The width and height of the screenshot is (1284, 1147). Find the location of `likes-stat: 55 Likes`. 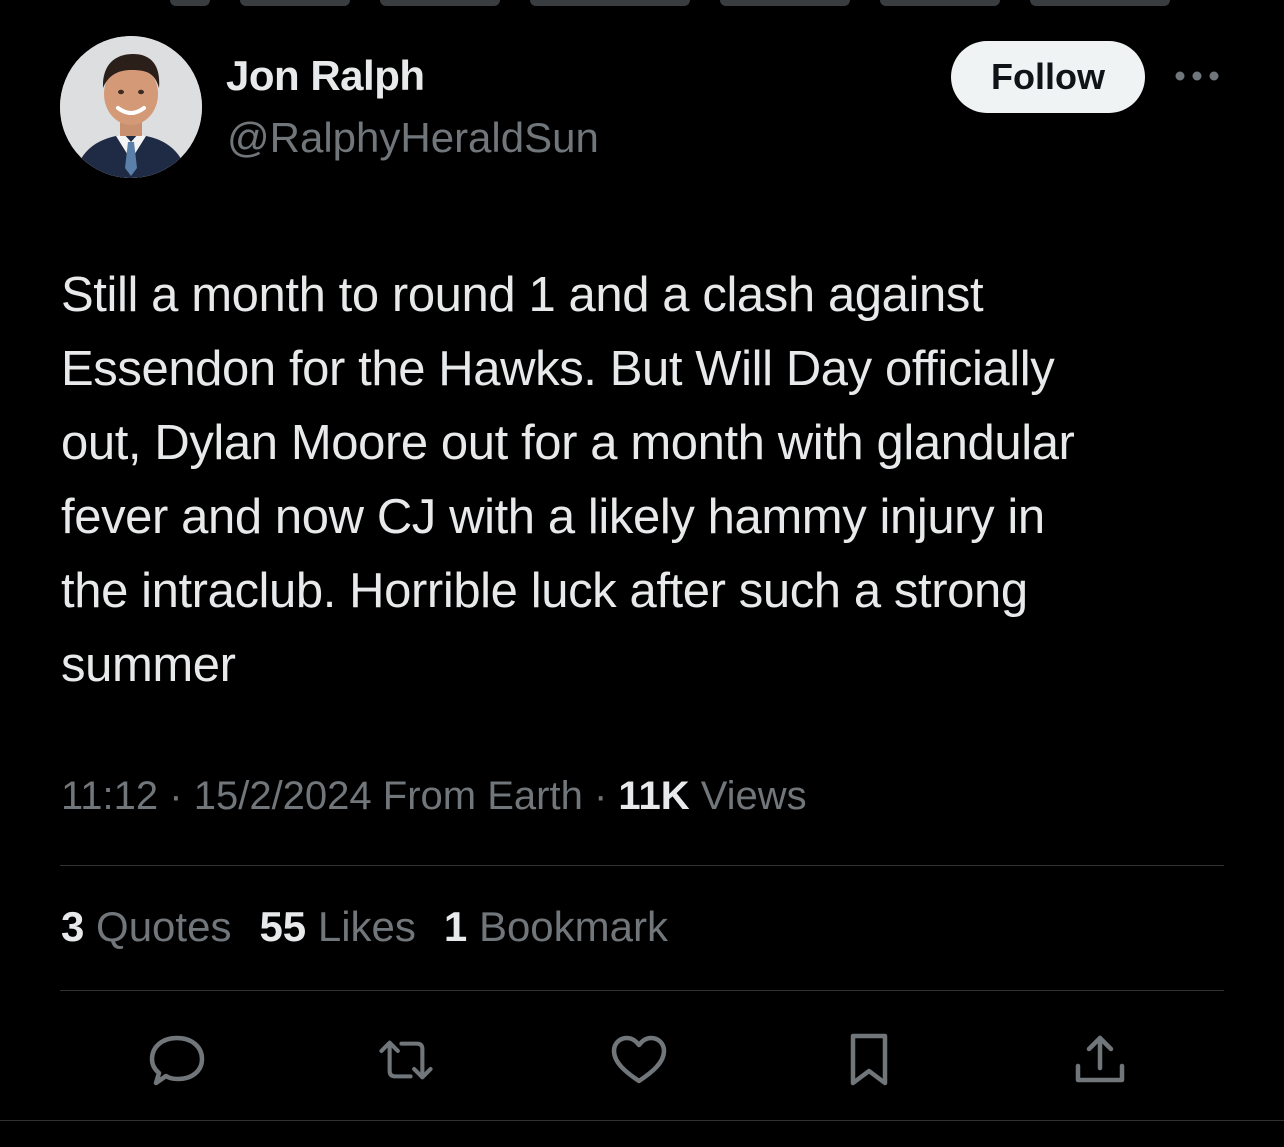

likes-stat: 55 Likes is located at coordinates (337, 927).